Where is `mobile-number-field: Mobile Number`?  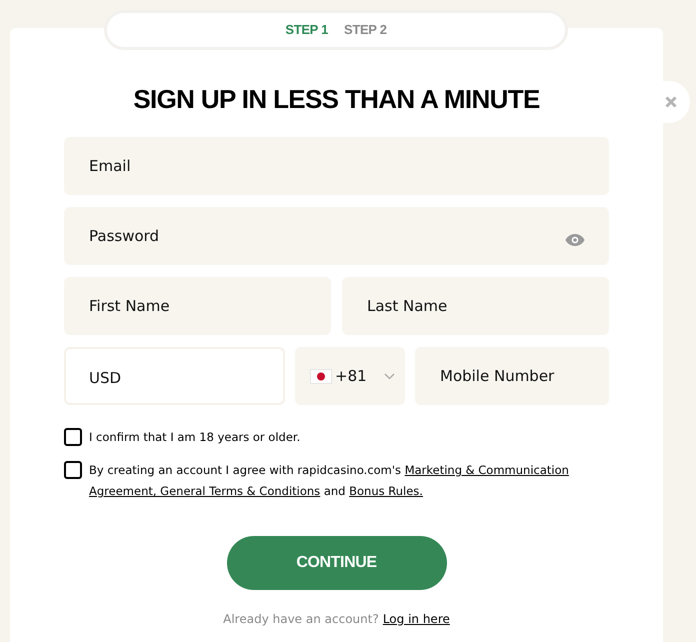
mobile-number-field: Mobile Number is located at coordinates (512, 376).